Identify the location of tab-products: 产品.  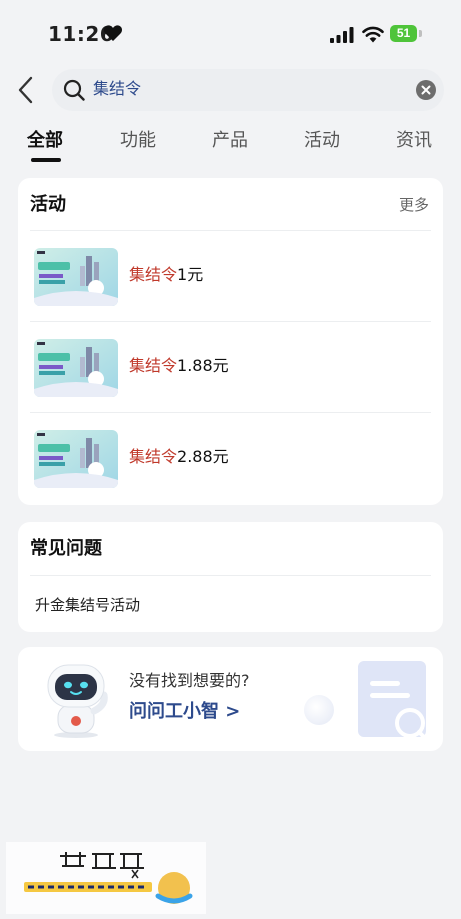
(230, 141).